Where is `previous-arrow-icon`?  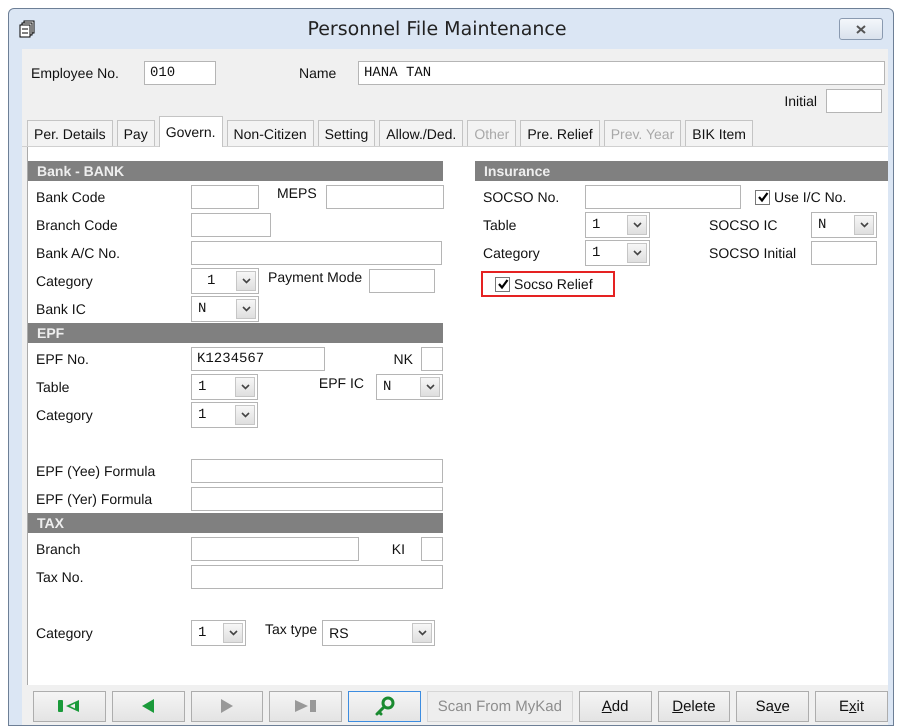 previous-arrow-icon is located at coordinates (148, 706).